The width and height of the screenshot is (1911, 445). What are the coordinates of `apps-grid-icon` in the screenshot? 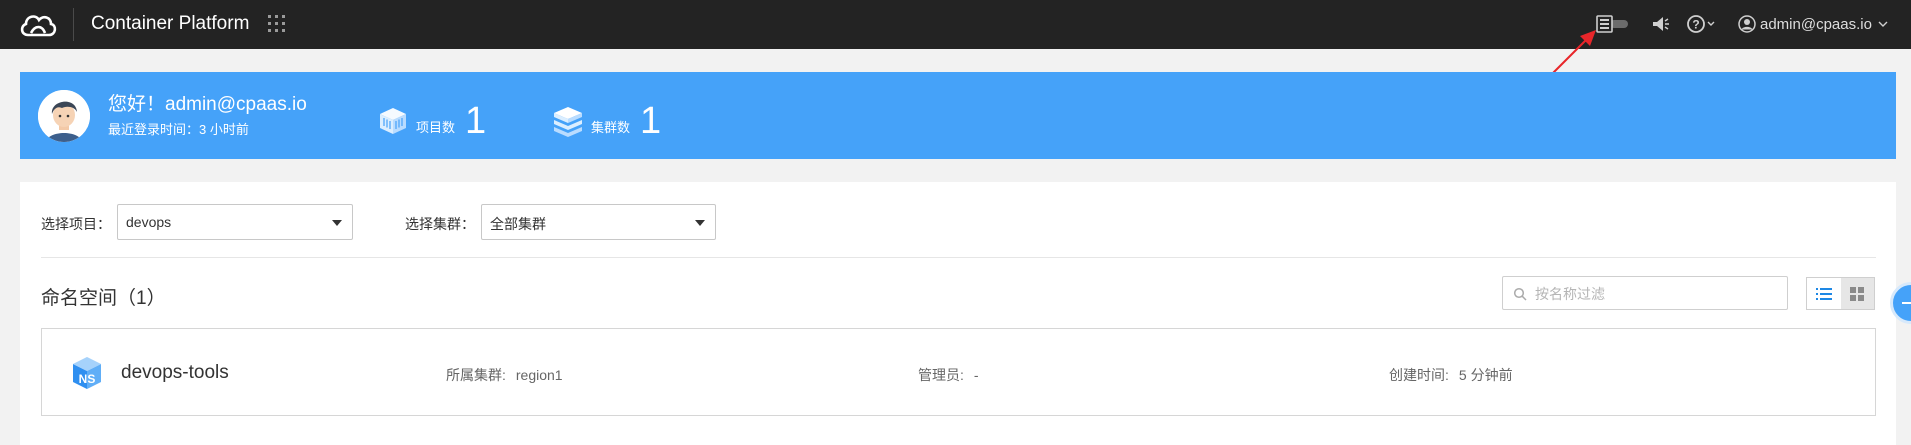 It's located at (276, 23).